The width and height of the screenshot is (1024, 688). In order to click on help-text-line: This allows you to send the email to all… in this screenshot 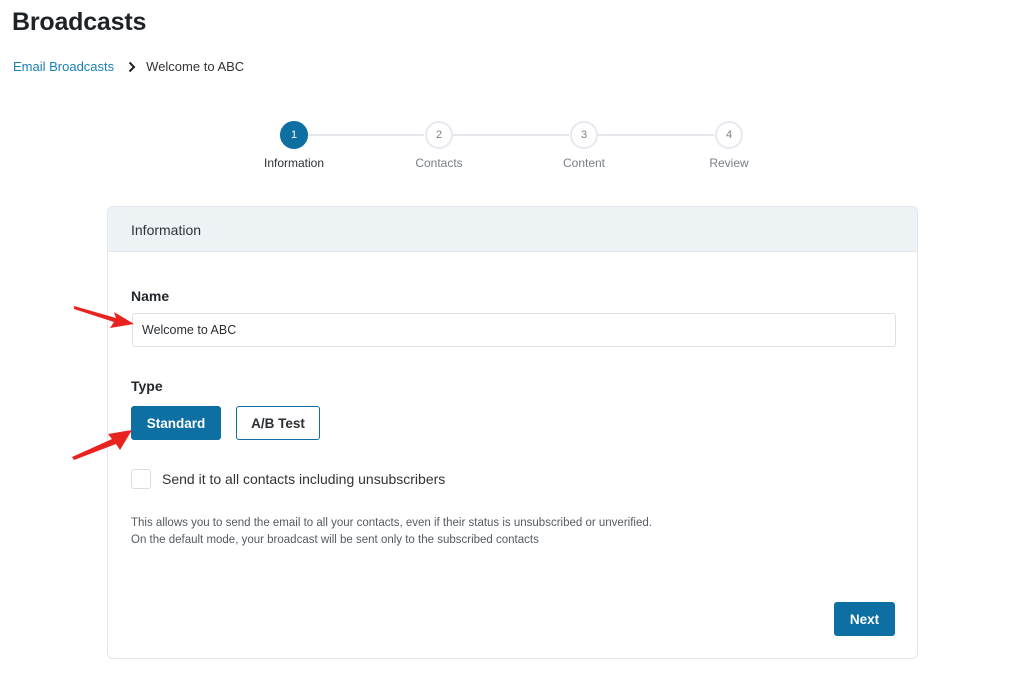, I will do `click(391, 523)`.